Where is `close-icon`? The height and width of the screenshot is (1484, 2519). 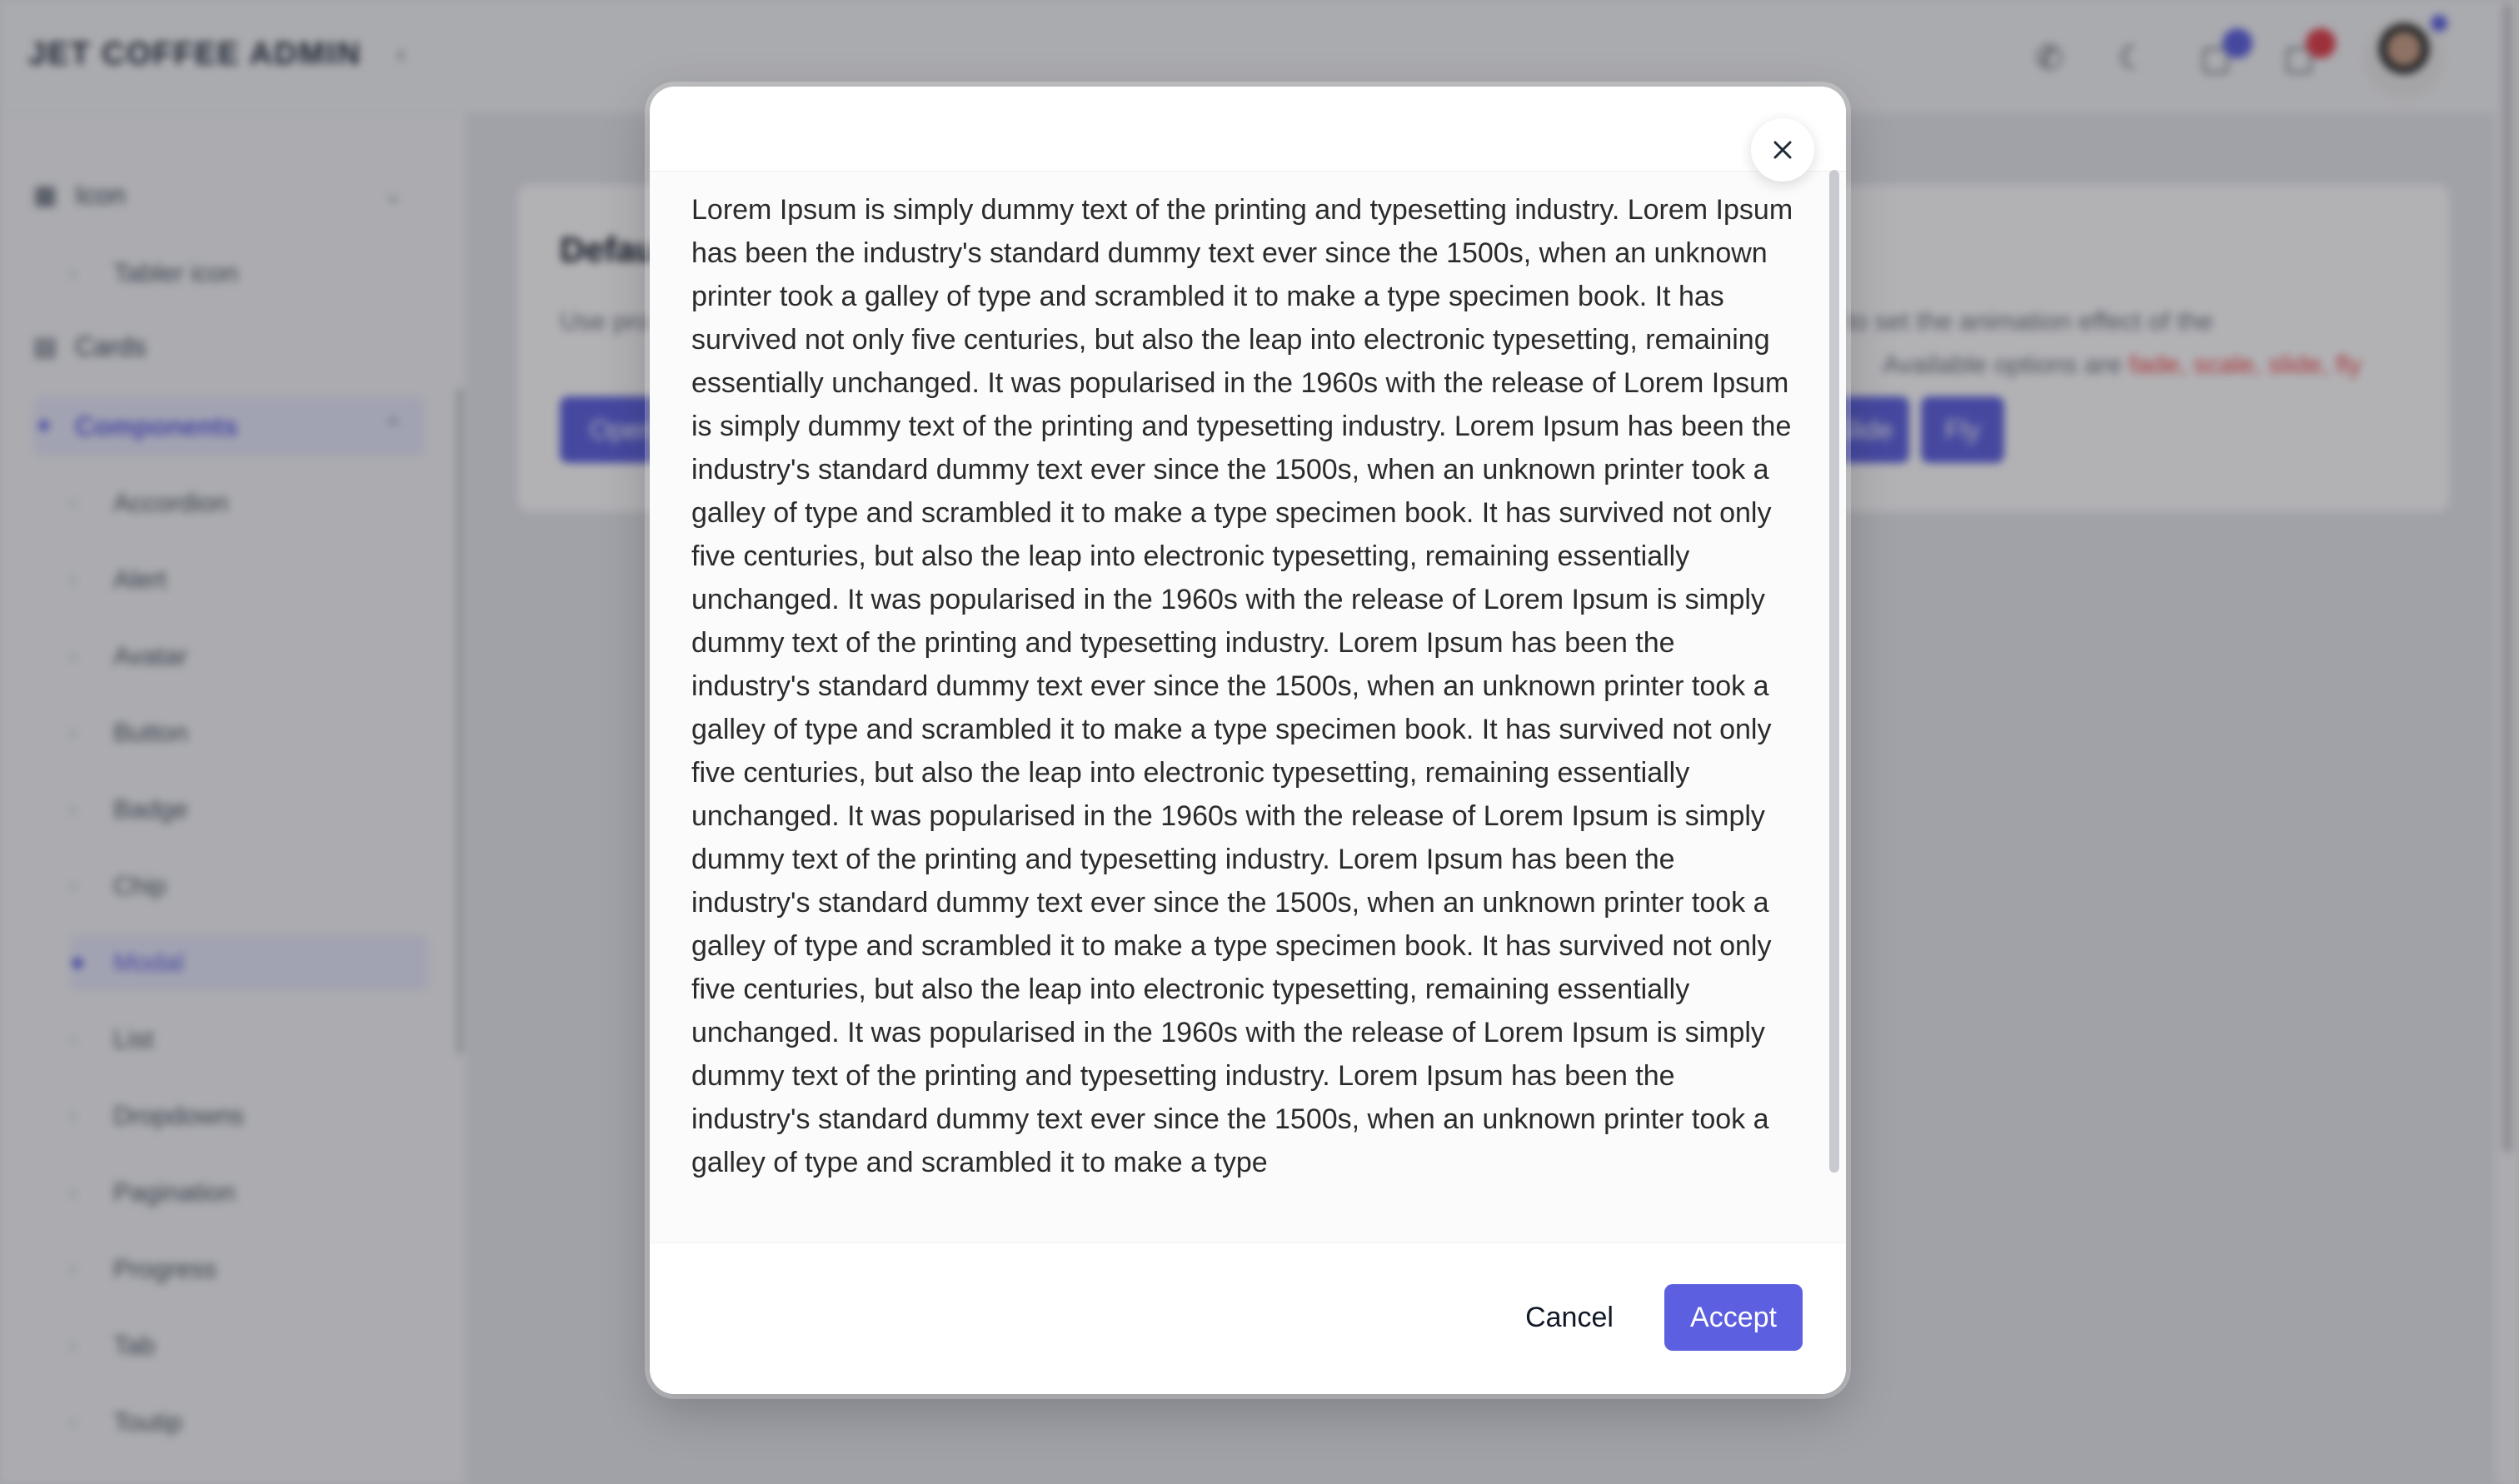
close-icon is located at coordinates (1782, 150).